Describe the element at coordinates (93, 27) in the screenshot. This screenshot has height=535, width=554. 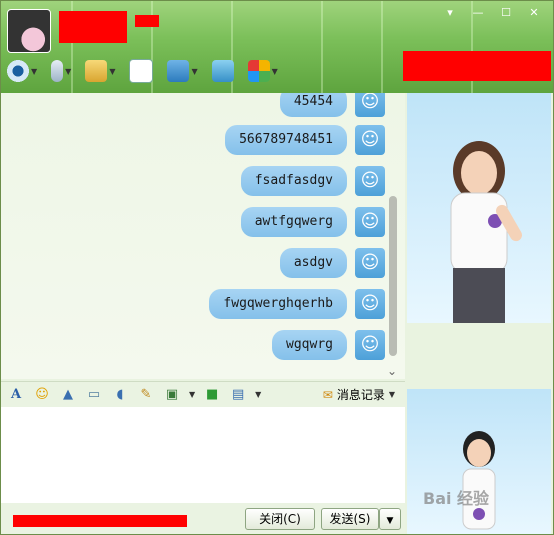
I see `redacted-name` at that location.